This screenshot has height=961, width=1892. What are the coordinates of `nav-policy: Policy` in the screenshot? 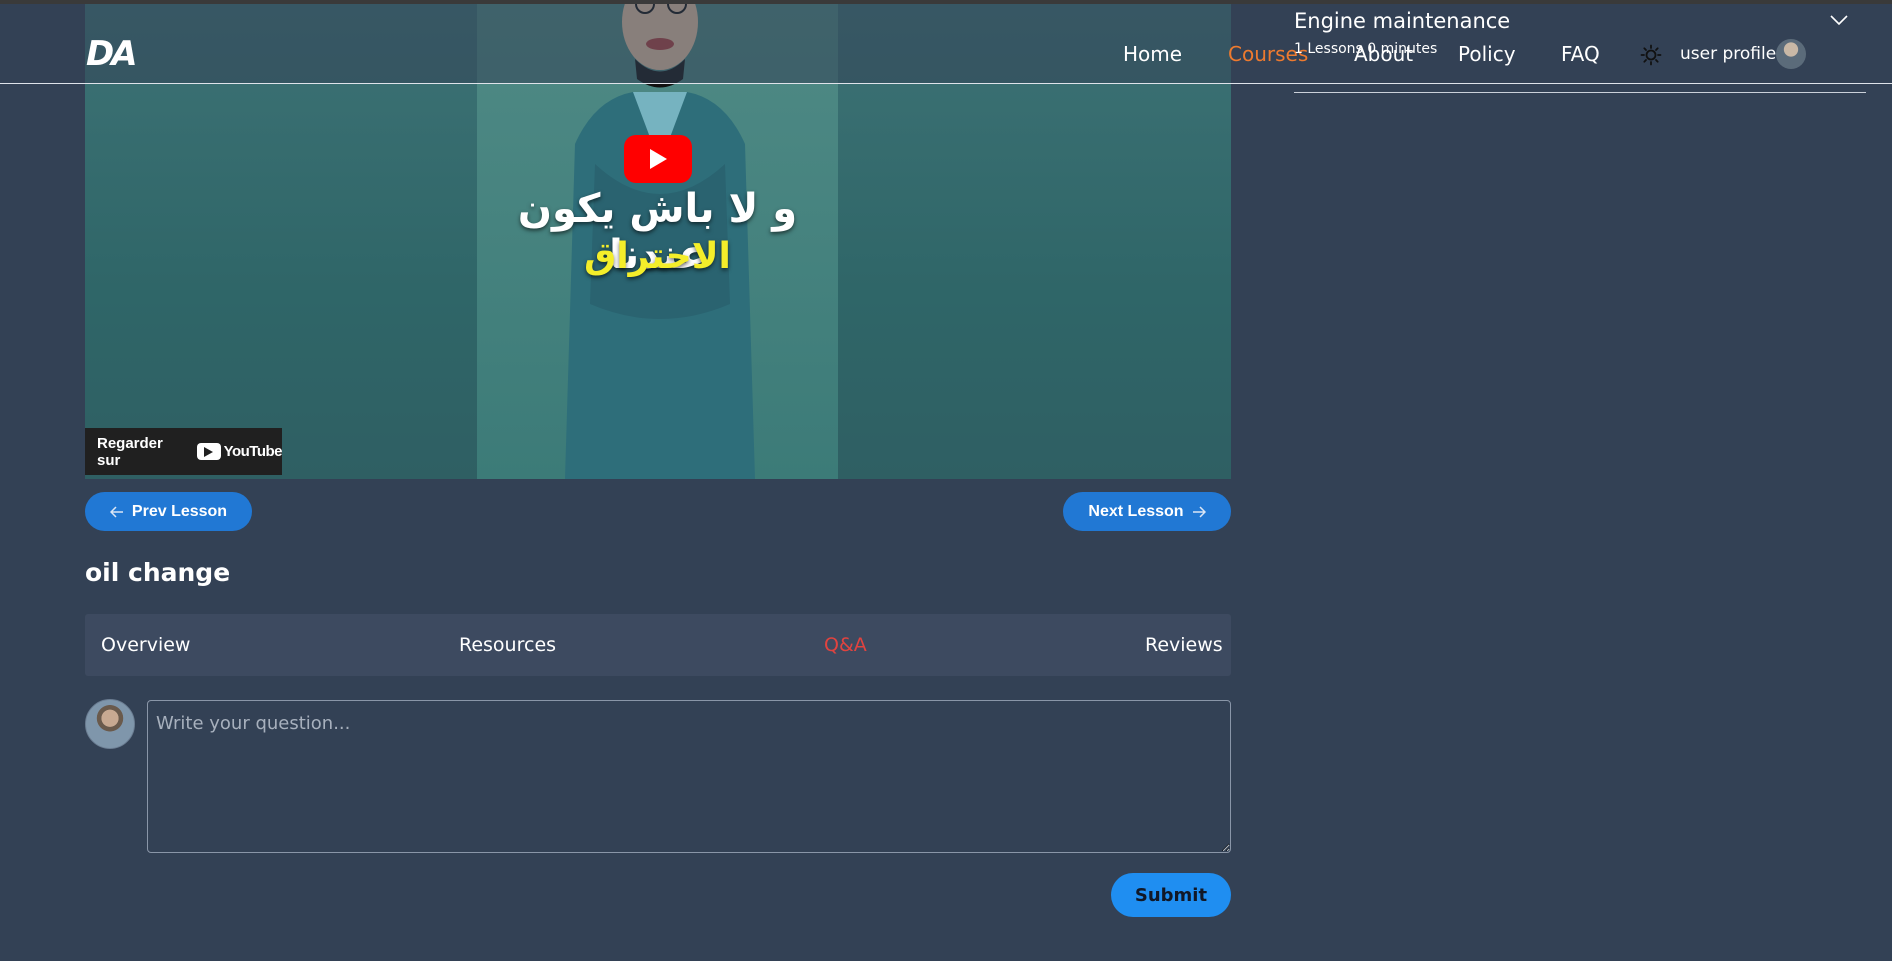 It's located at (1487, 54).